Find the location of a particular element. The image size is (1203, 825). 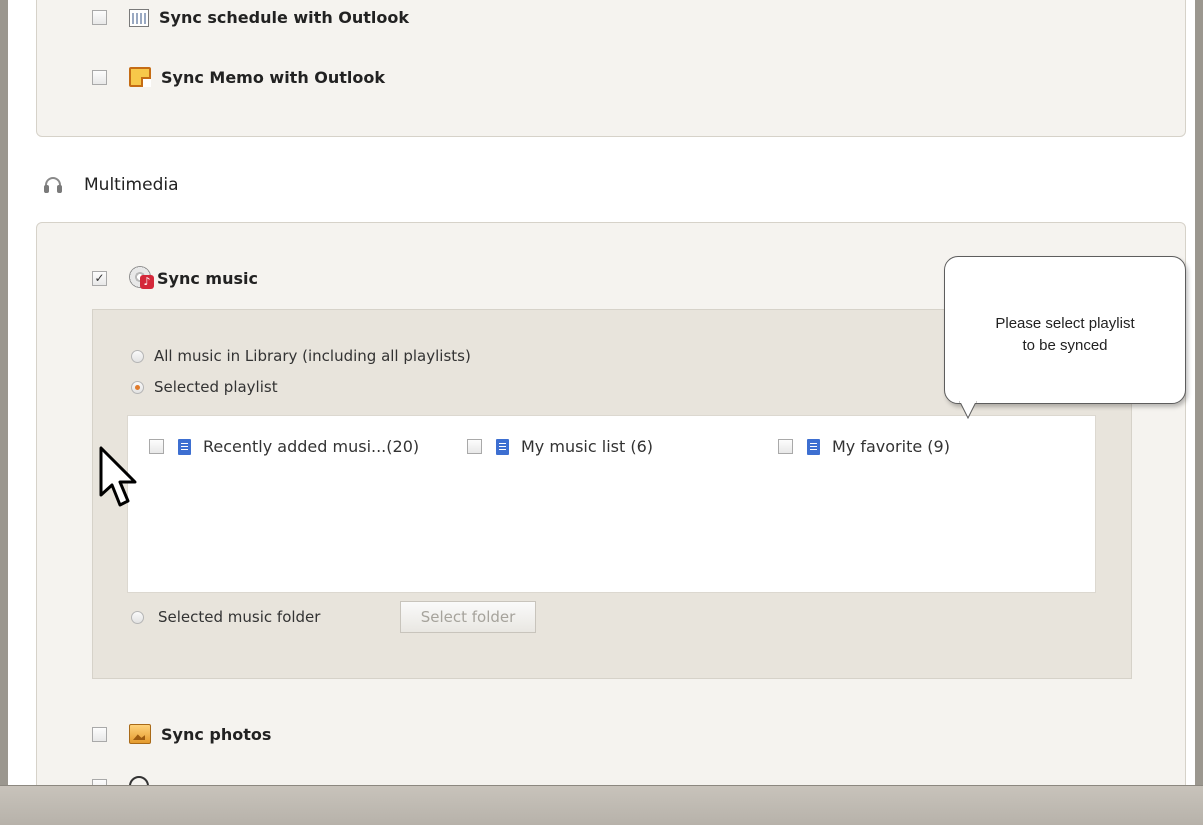

multimedia-section-header: Multimedia is located at coordinates (111, 185).